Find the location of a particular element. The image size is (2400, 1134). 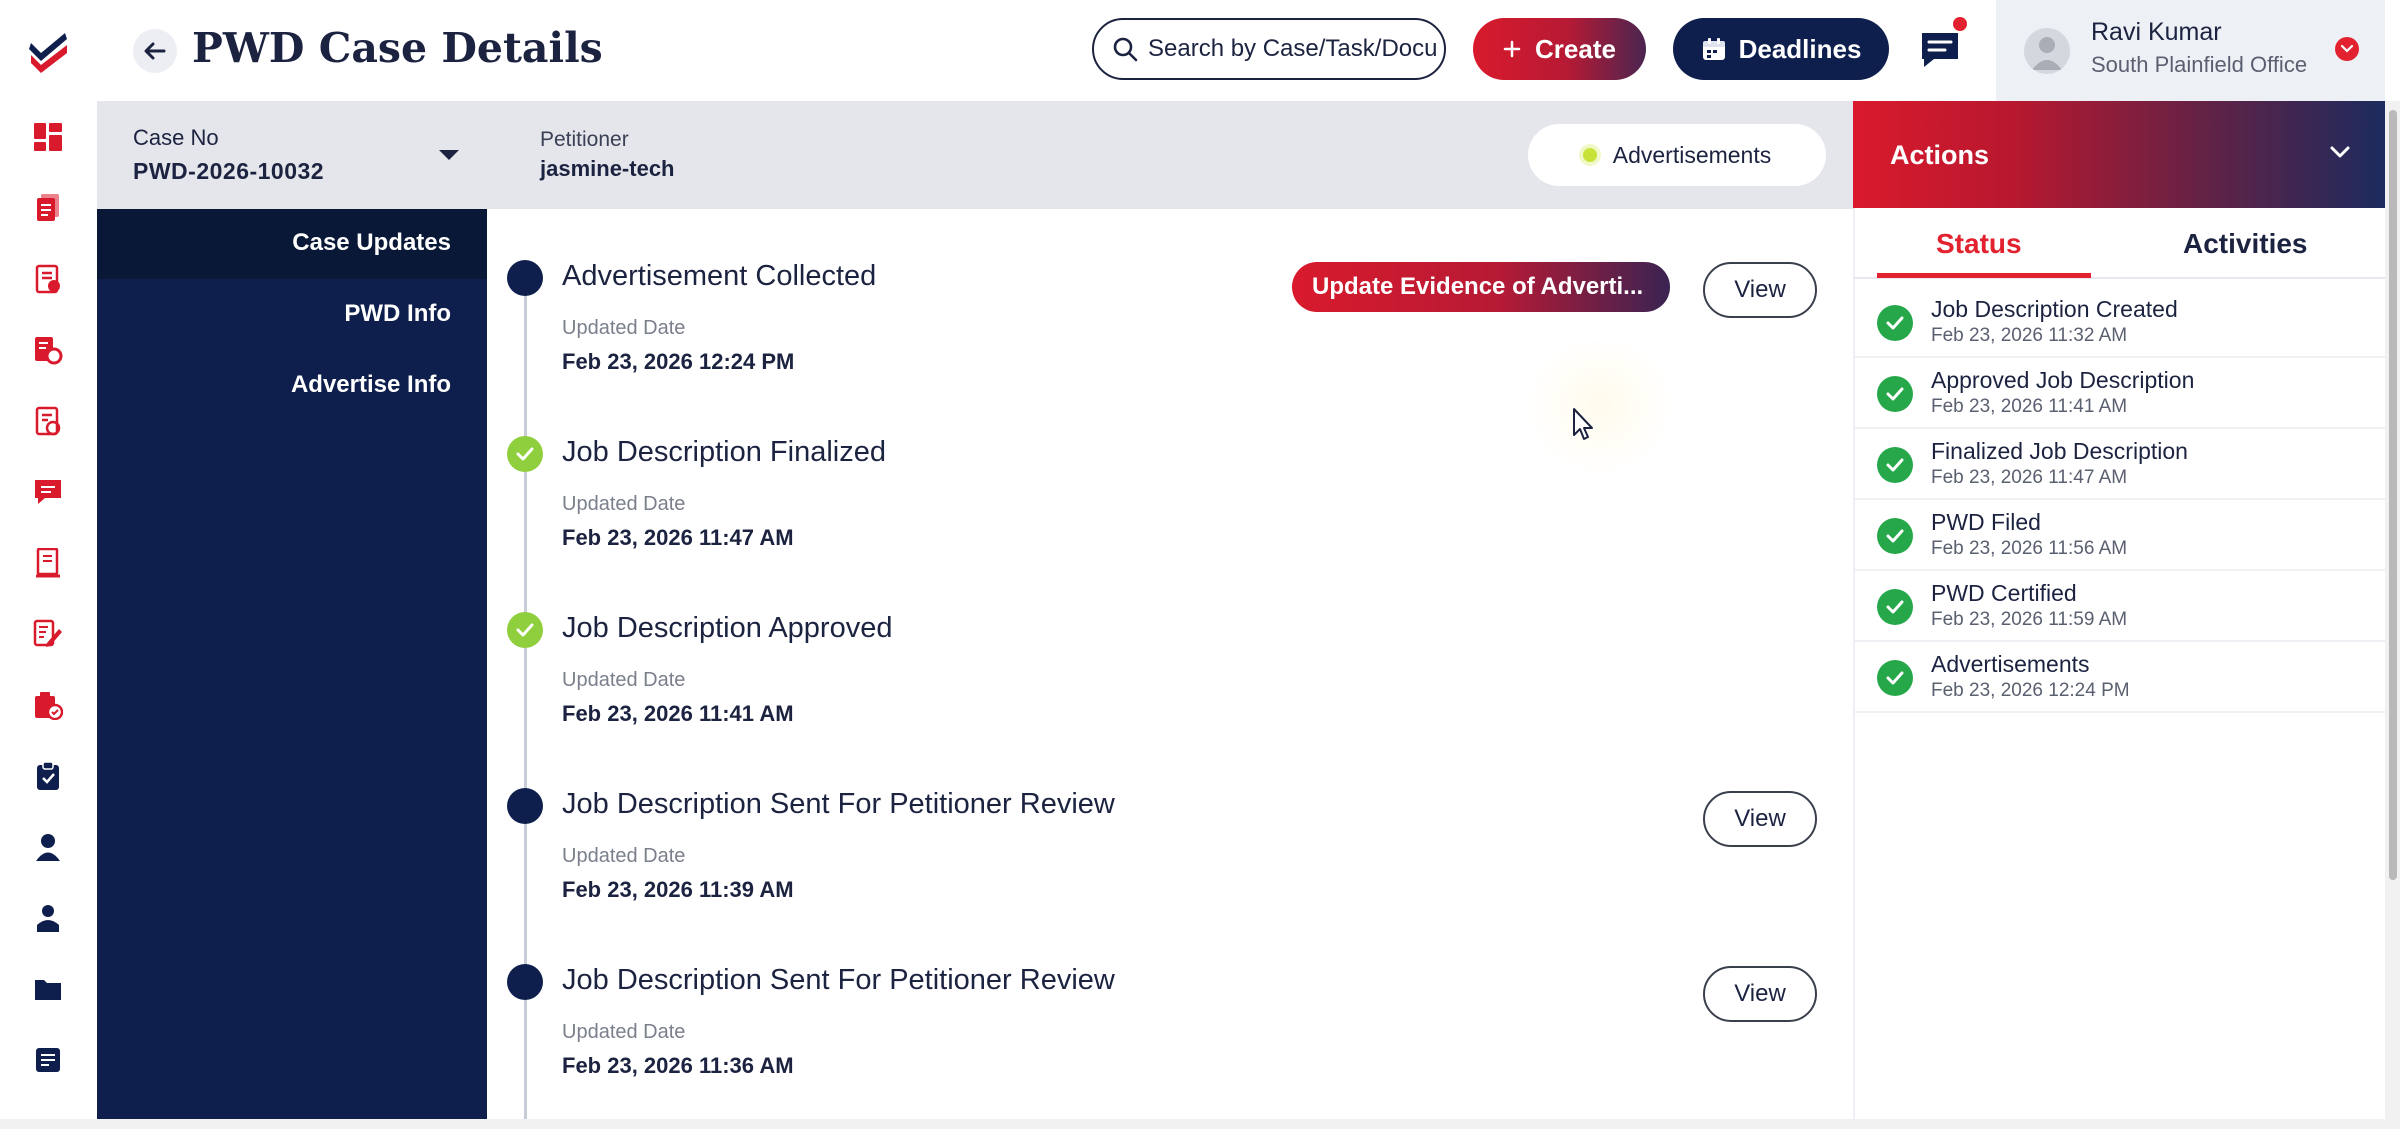

subnav-case-updates: Case Updates is located at coordinates (274, 243).